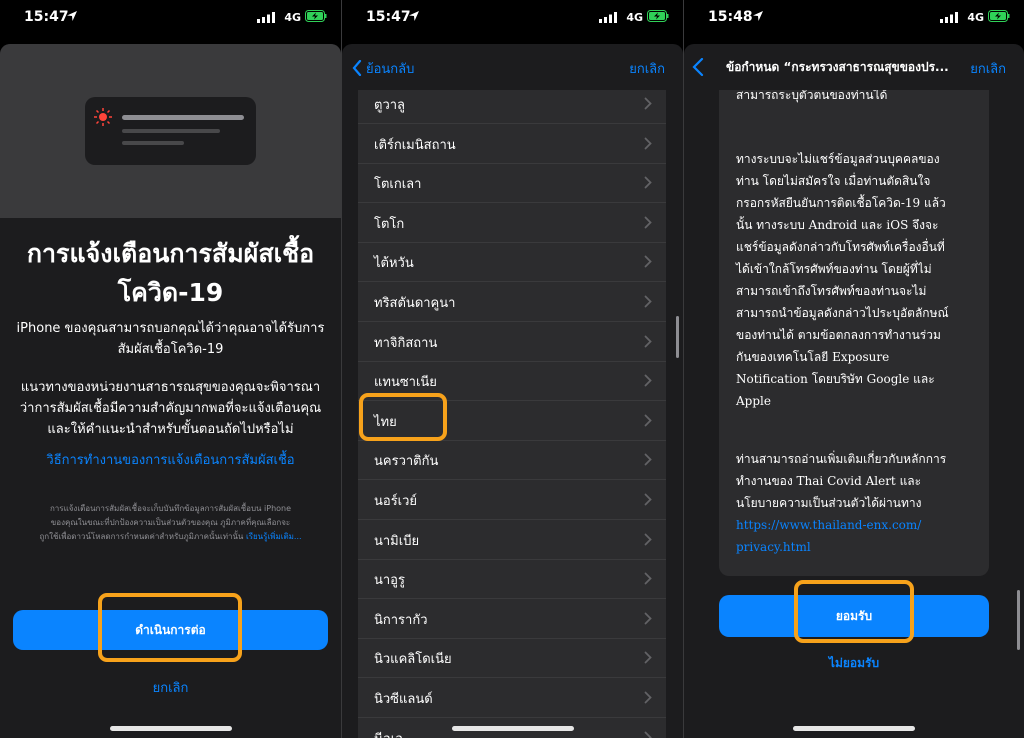 This screenshot has width=1024, height=738. What do you see at coordinates (406, 343) in the screenshot?
I see `country-label: ทาจิกิสถาน` at bounding box center [406, 343].